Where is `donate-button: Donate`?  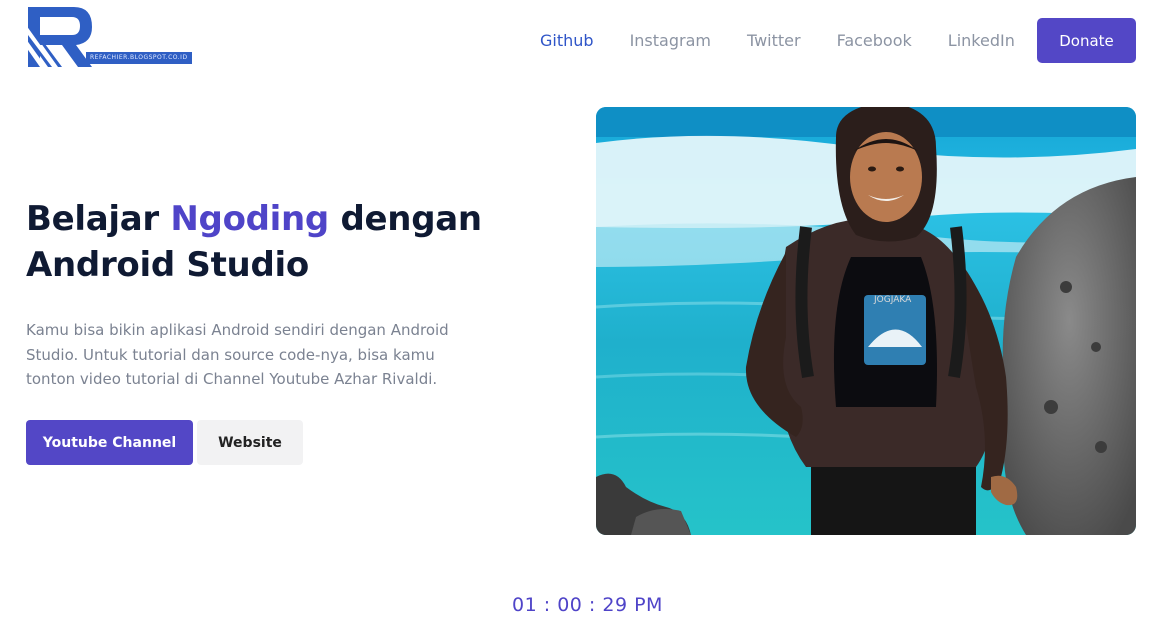 donate-button: Donate is located at coordinates (1086, 40).